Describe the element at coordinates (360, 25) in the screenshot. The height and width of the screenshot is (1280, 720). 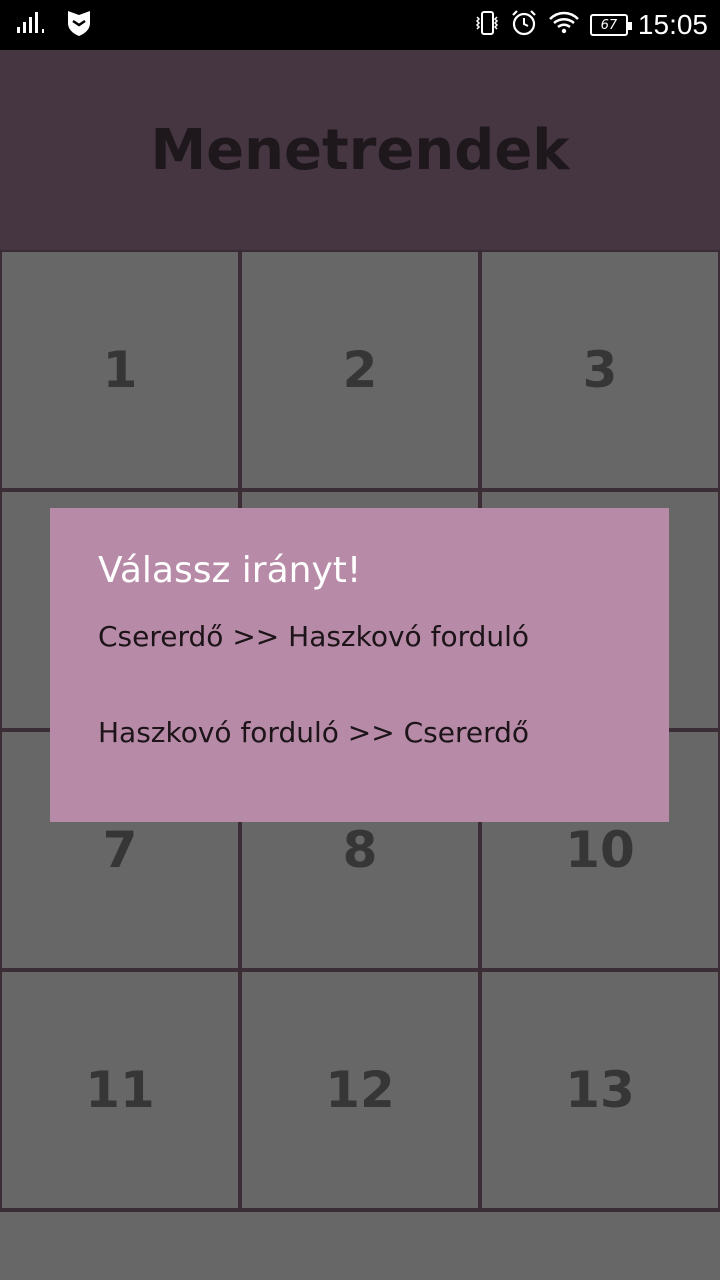
I see `status-bar: 67 15:05` at that location.